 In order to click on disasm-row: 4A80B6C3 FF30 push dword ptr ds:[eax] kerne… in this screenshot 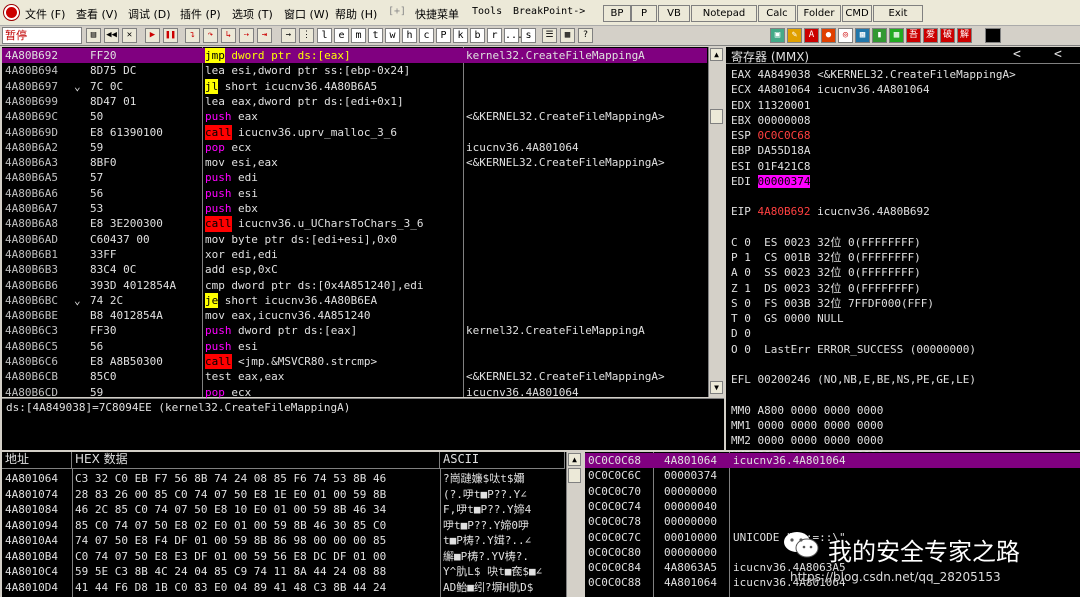, I will do `click(354, 330)`.